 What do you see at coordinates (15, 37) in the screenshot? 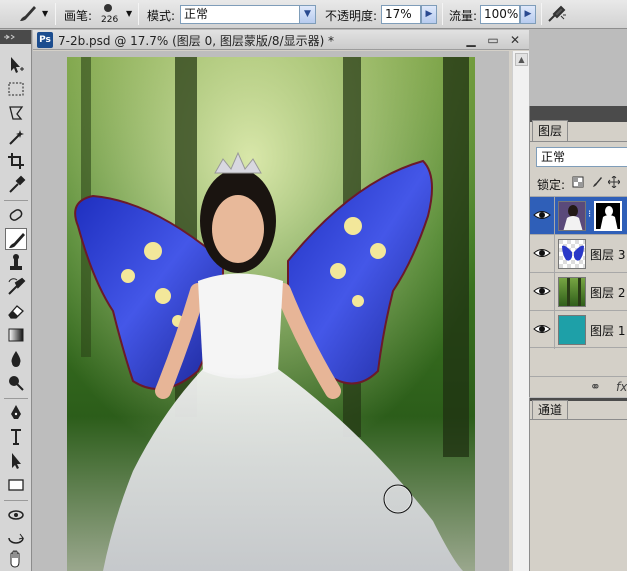
I see `toolbox-grip` at bounding box center [15, 37].